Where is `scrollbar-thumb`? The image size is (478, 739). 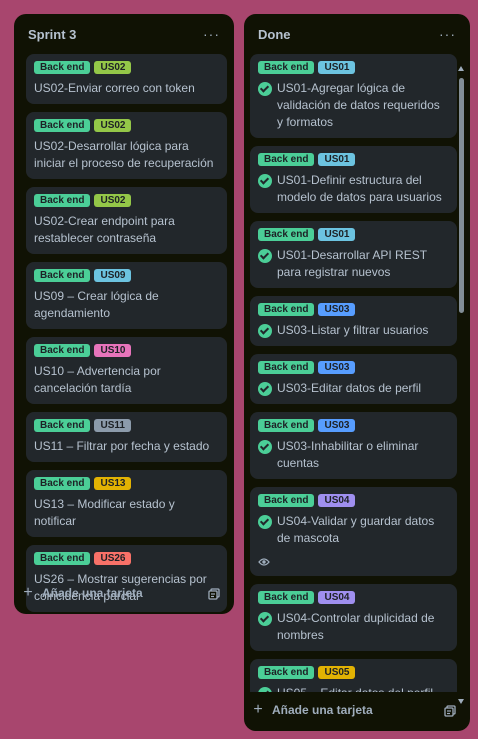 scrollbar-thumb is located at coordinates (461, 195).